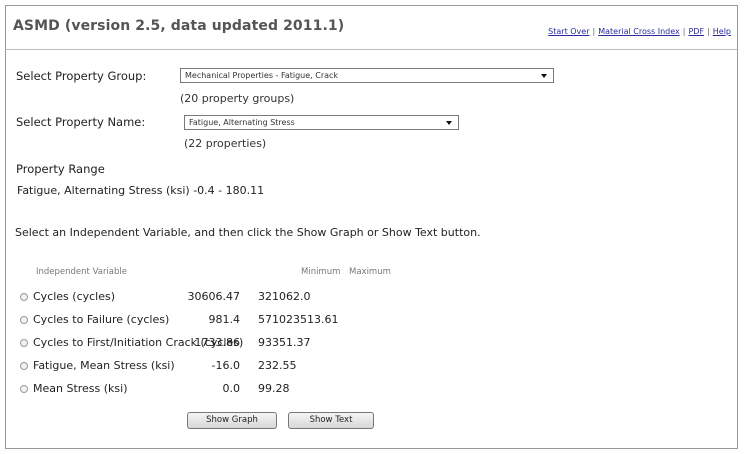 The width and height of the screenshot is (744, 454). Describe the element at coordinates (321, 122) in the screenshot. I see `property-name-select: Fatigue, Alternating Stress` at that location.